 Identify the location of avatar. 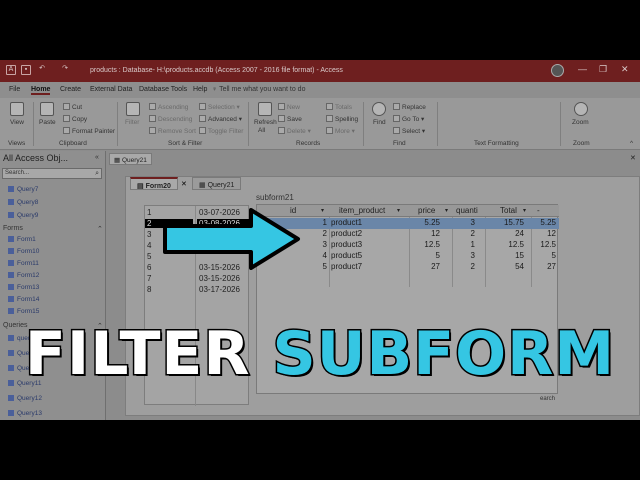
(557, 70).